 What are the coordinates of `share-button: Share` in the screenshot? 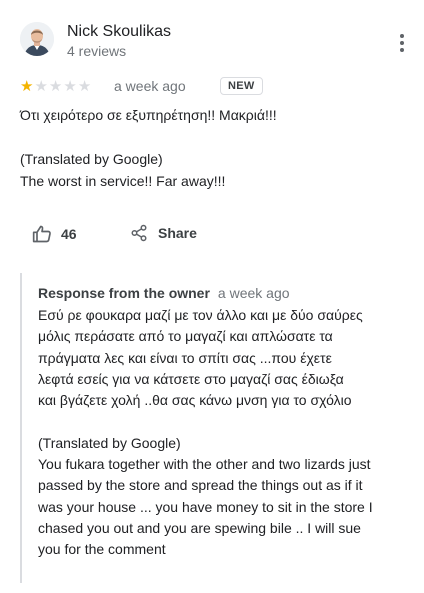 It's located at (163, 233).